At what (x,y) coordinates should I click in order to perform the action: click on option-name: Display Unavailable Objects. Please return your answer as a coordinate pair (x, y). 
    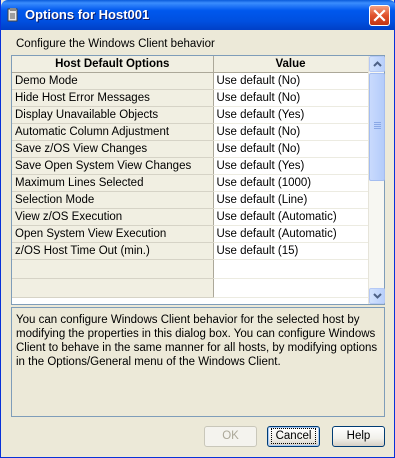
    Looking at the image, I should click on (113, 115).